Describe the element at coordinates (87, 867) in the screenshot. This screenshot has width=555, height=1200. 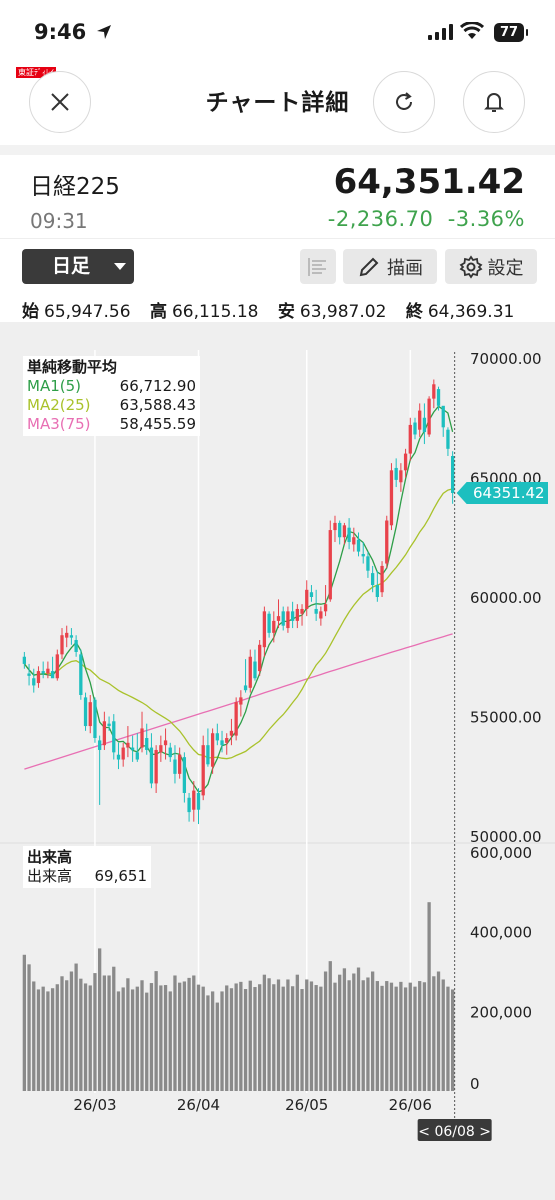
I see `volume-legend: 出来高 出来高 69,651` at that location.